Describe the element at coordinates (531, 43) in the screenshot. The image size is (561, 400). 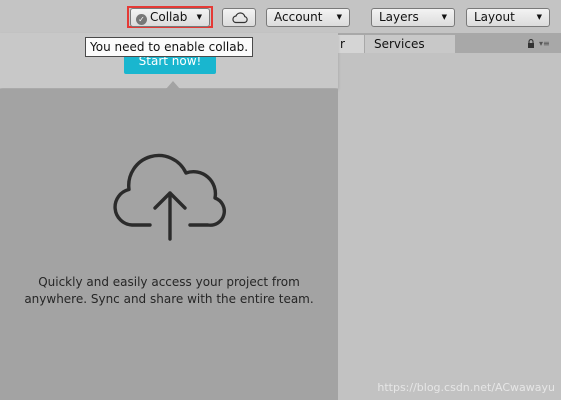
I see `lock-icon` at that location.